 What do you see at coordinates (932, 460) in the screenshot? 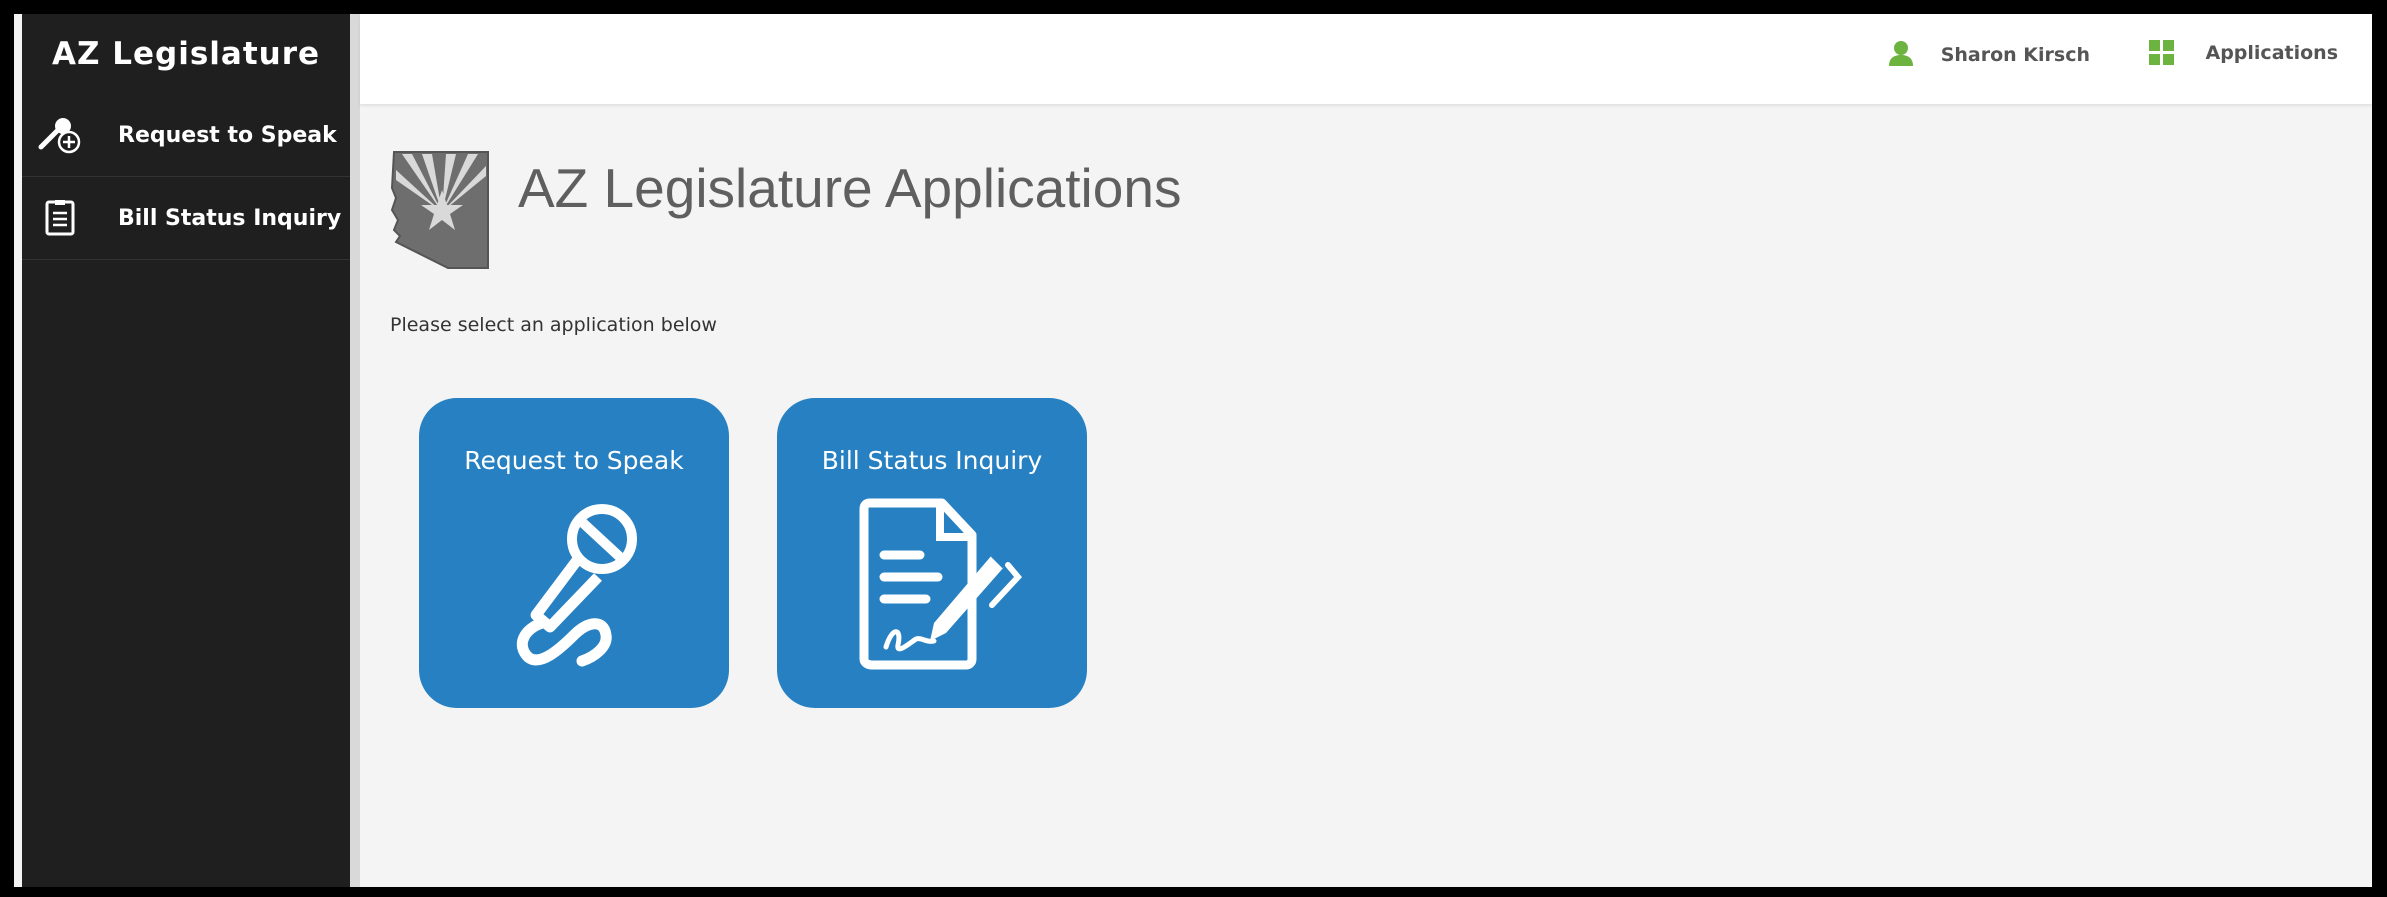
I see `tile-label: Bill Status Inquiry` at bounding box center [932, 460].